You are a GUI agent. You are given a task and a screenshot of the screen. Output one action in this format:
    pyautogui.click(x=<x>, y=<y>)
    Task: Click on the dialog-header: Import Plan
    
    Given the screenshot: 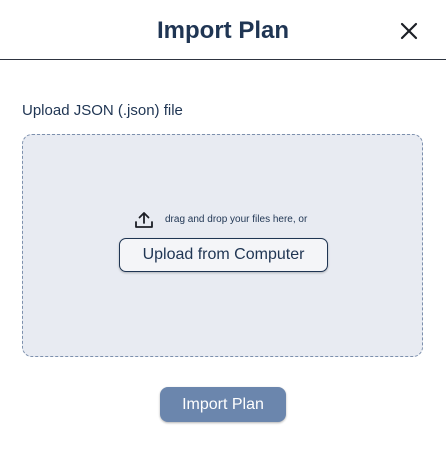 What is the action you would take?
    pyautogui.click(x=223, y=30)
    